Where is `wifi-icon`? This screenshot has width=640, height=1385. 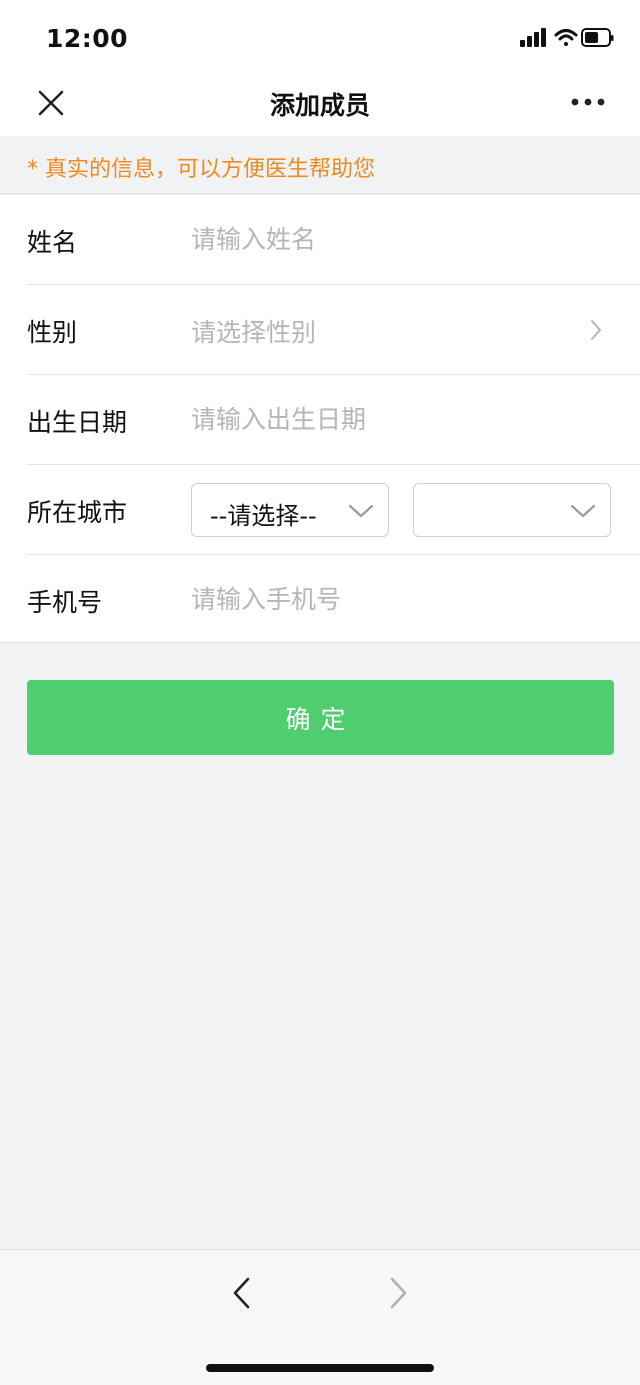
wifi-icon is located at coordinates (566, 37).